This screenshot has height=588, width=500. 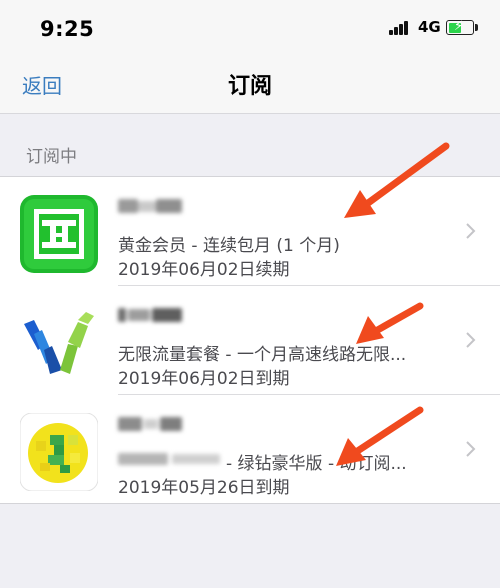 I want to click on status-bar: 9:25 4G ⚡, so click(x=250, y=27).